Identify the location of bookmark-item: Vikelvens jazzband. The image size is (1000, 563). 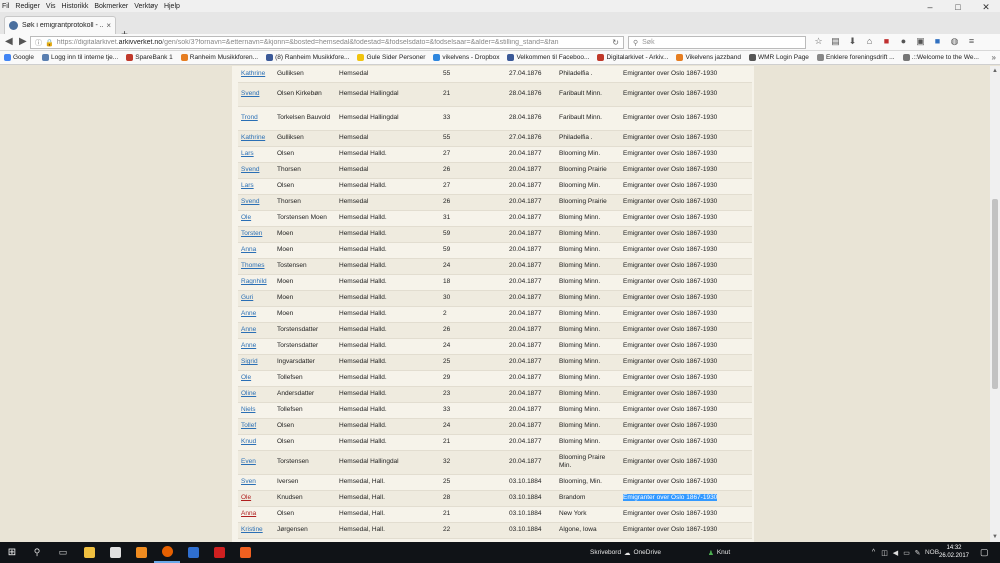
(708, 57).